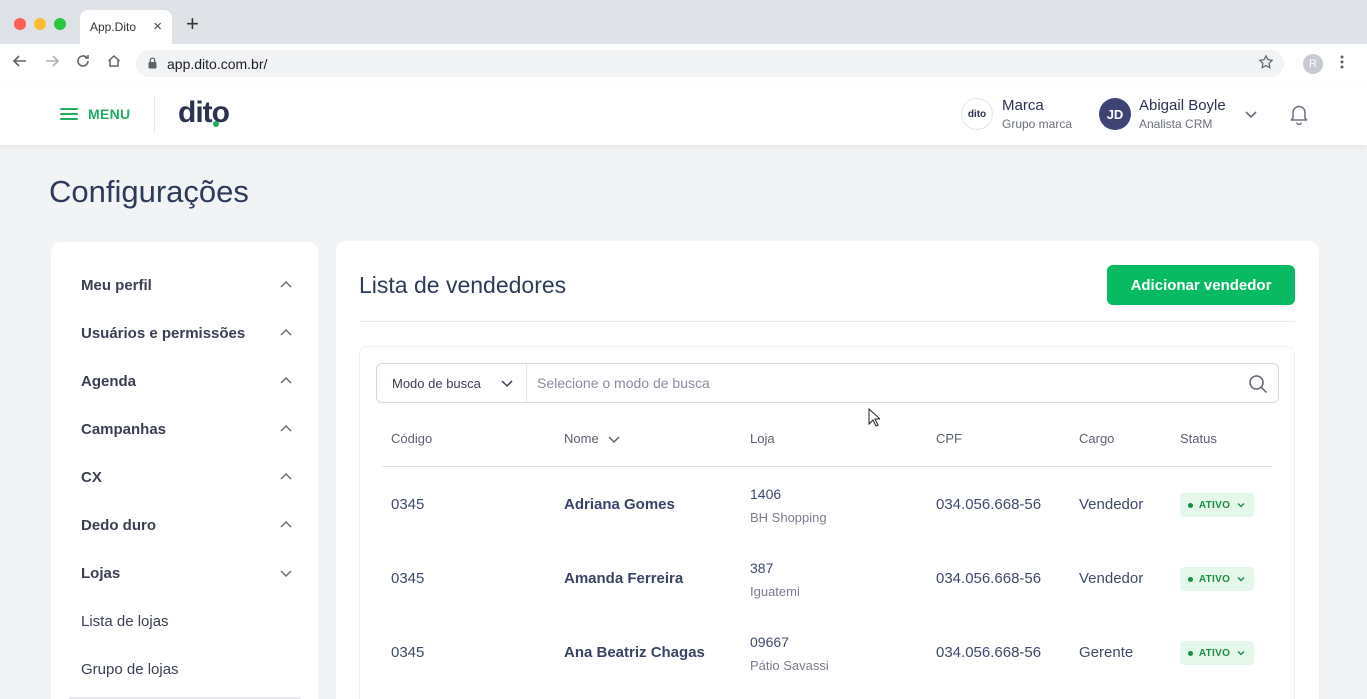 The image size is (1367, 699). I want to click on seller-name: Adriana Gomes, so click(619, 504).